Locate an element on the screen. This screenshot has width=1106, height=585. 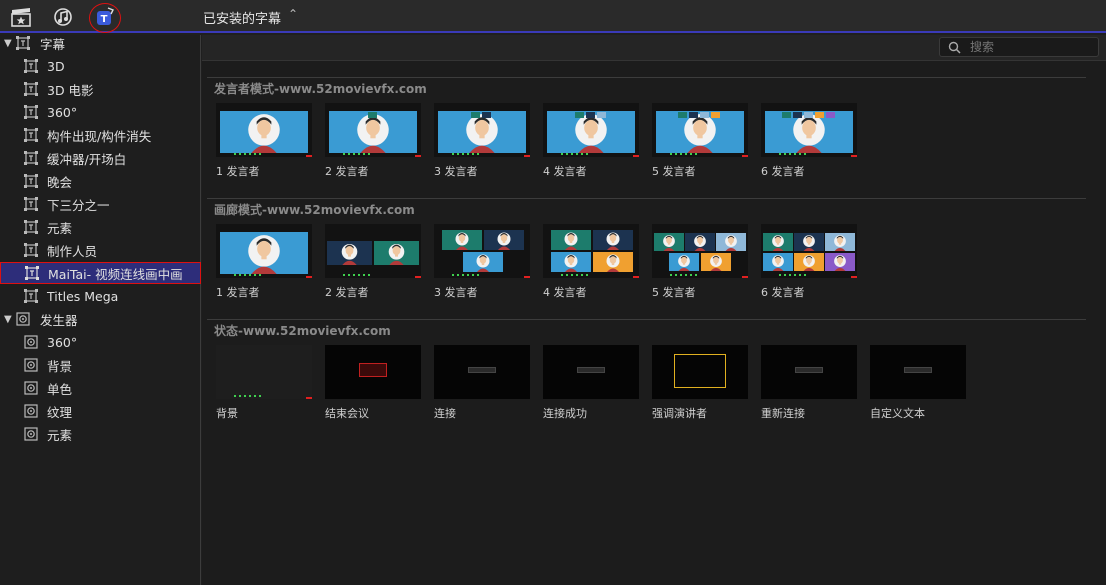
highlight-frame is located at coordinates (700, 371).